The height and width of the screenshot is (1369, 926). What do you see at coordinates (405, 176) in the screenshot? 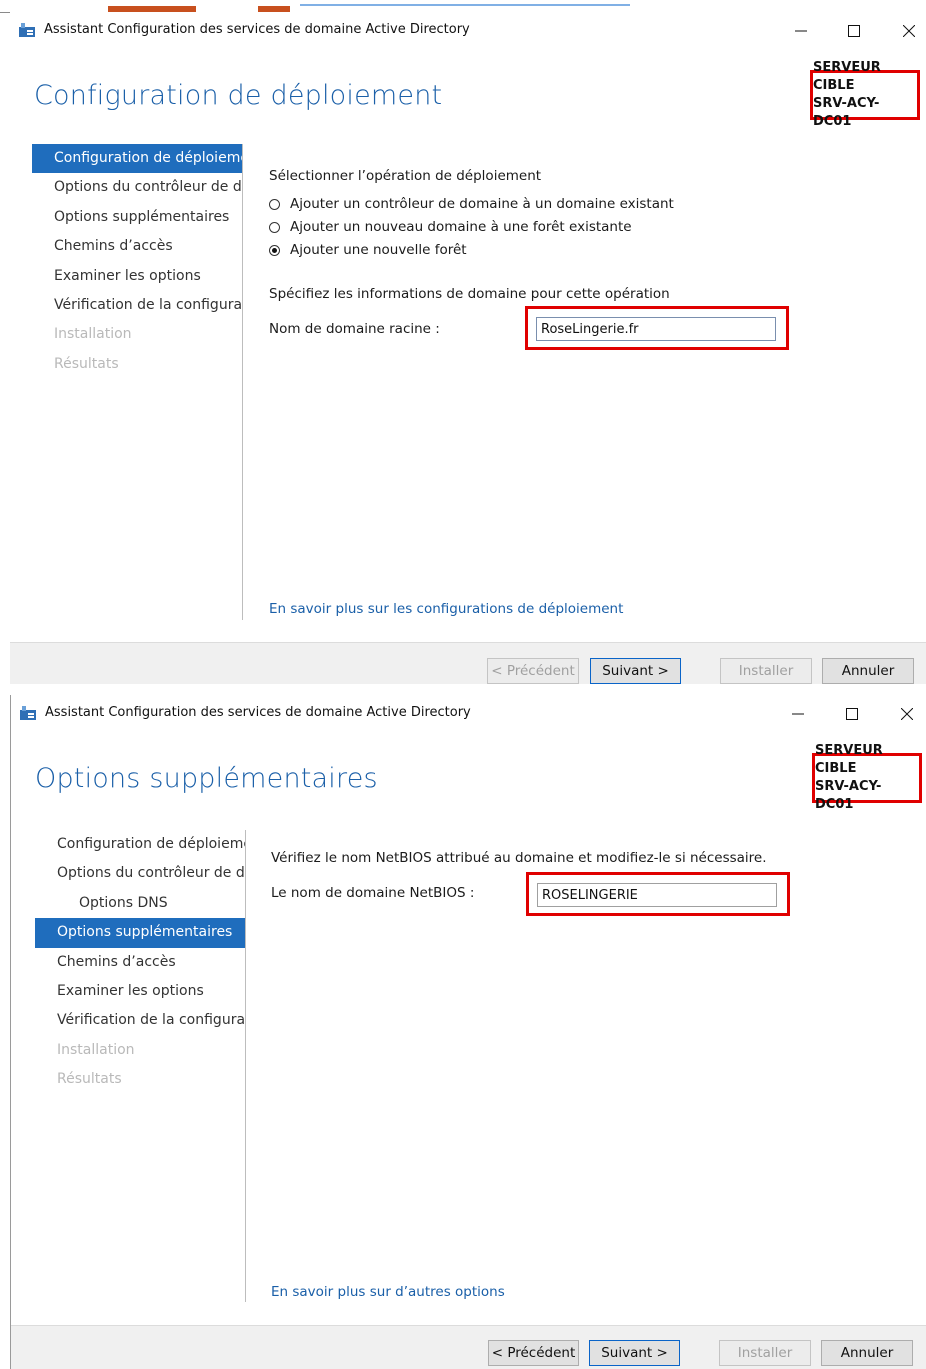
I see `select-operation-label: Sélectionner l’opération de déploiement` at bounding box center [405, 176].